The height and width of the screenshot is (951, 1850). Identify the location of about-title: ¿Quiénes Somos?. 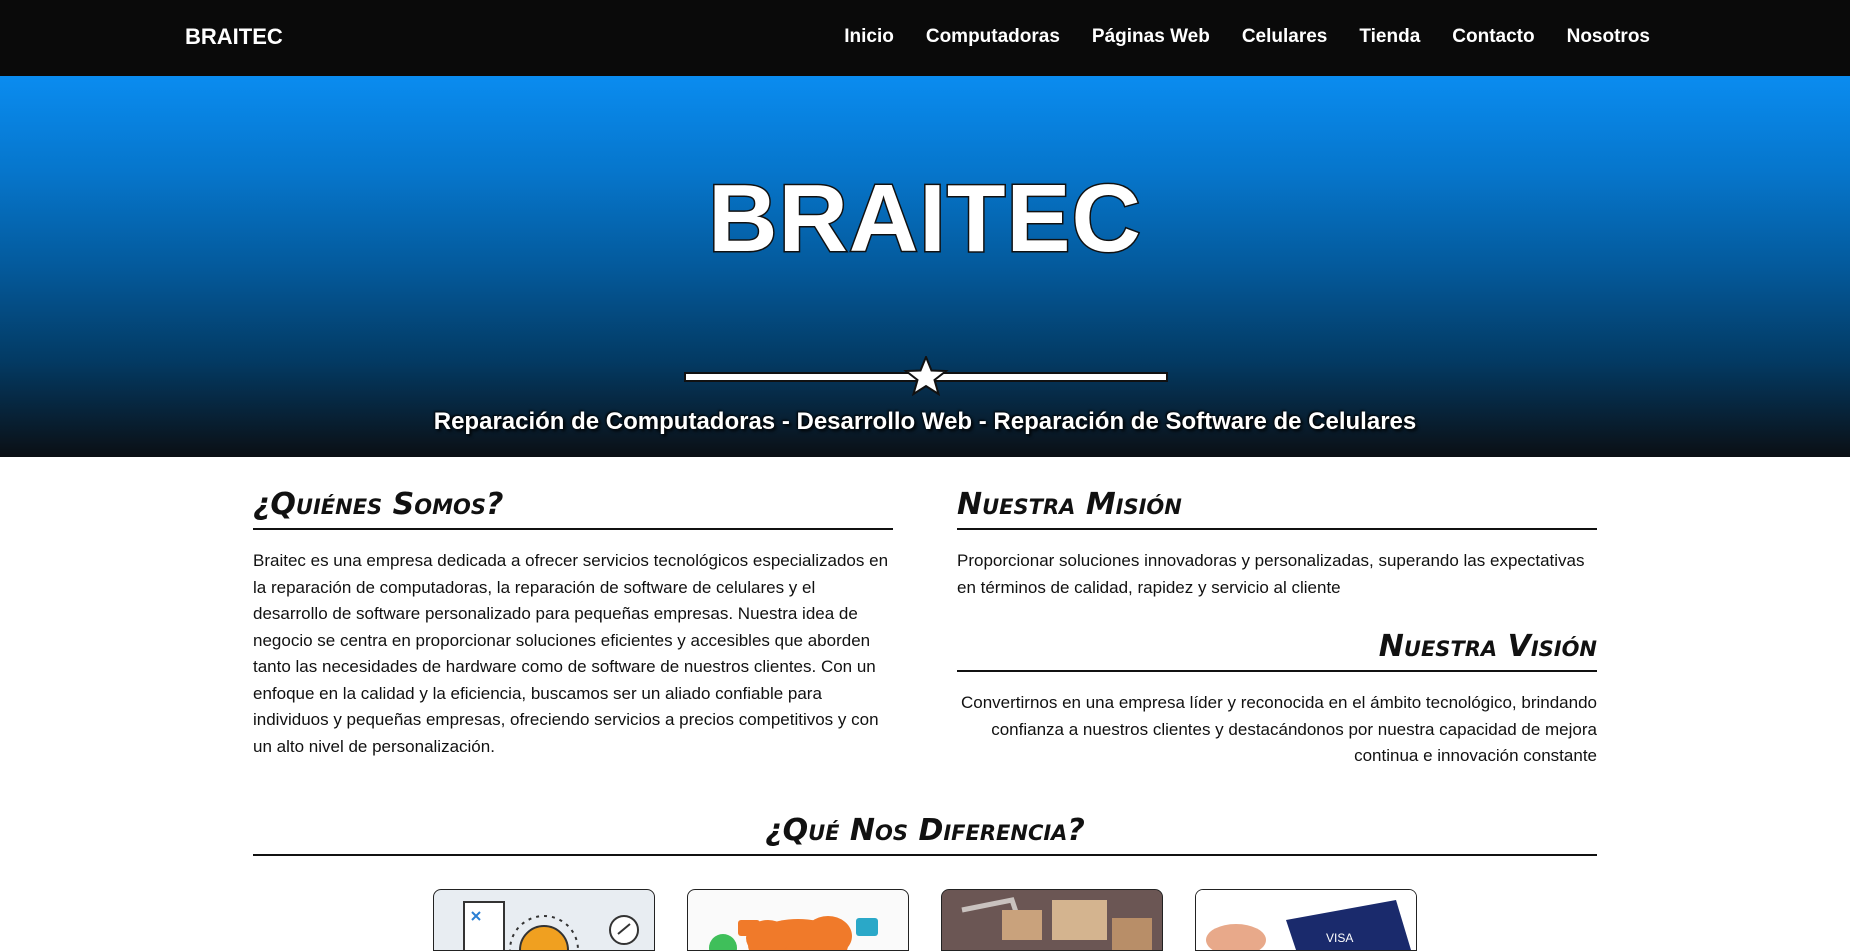
(573, 508).